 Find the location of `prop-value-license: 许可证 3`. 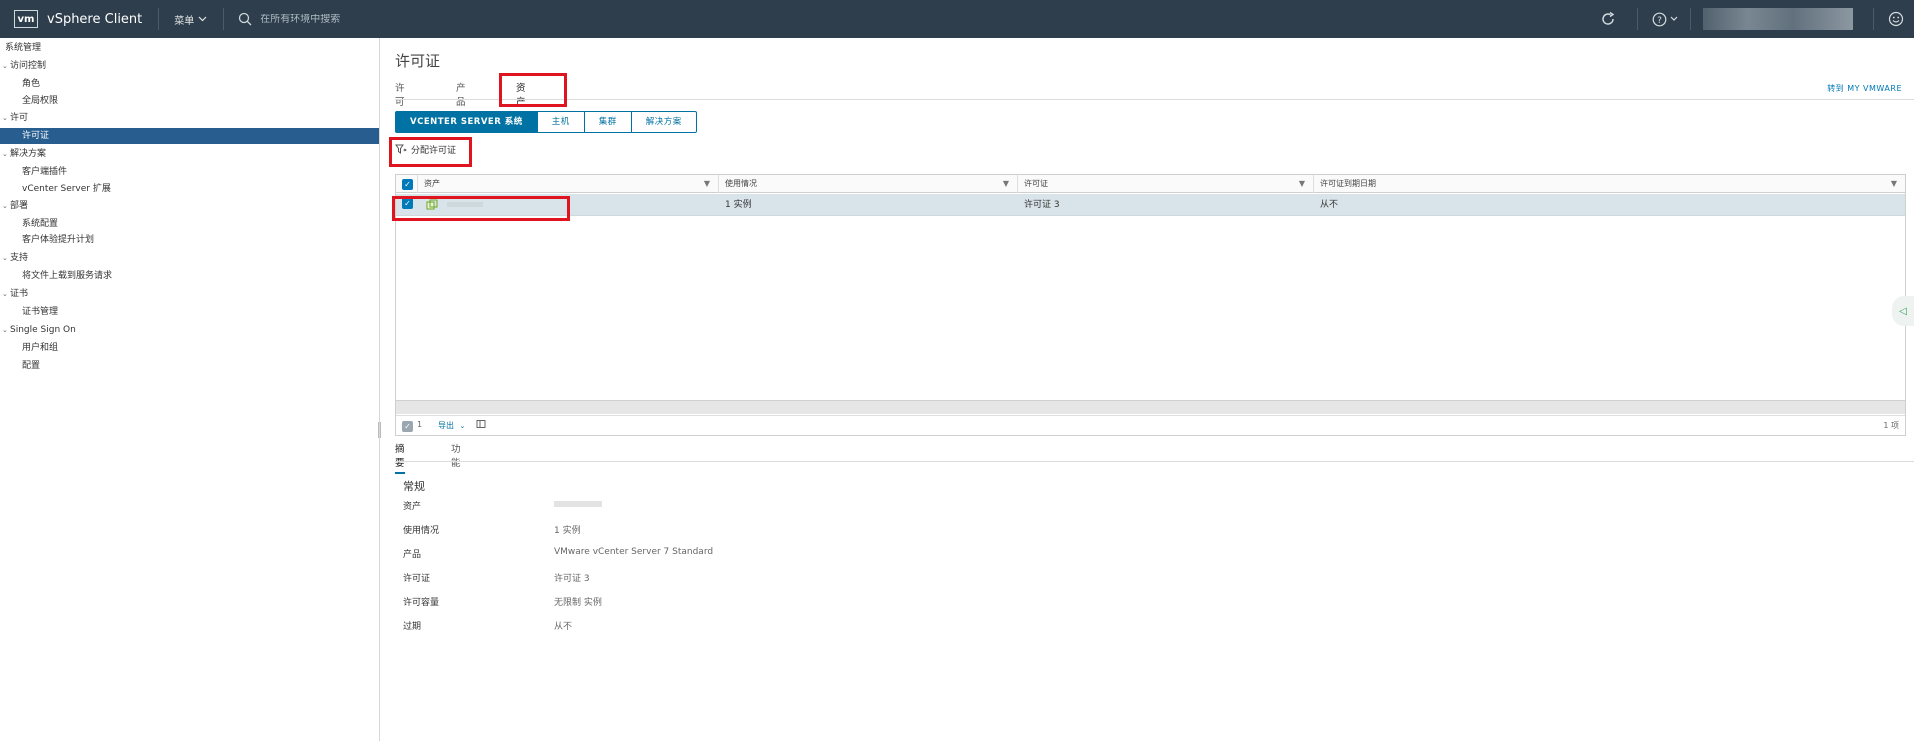

prop-value-license: 许可证 3 is located at coordinates (572, 579).